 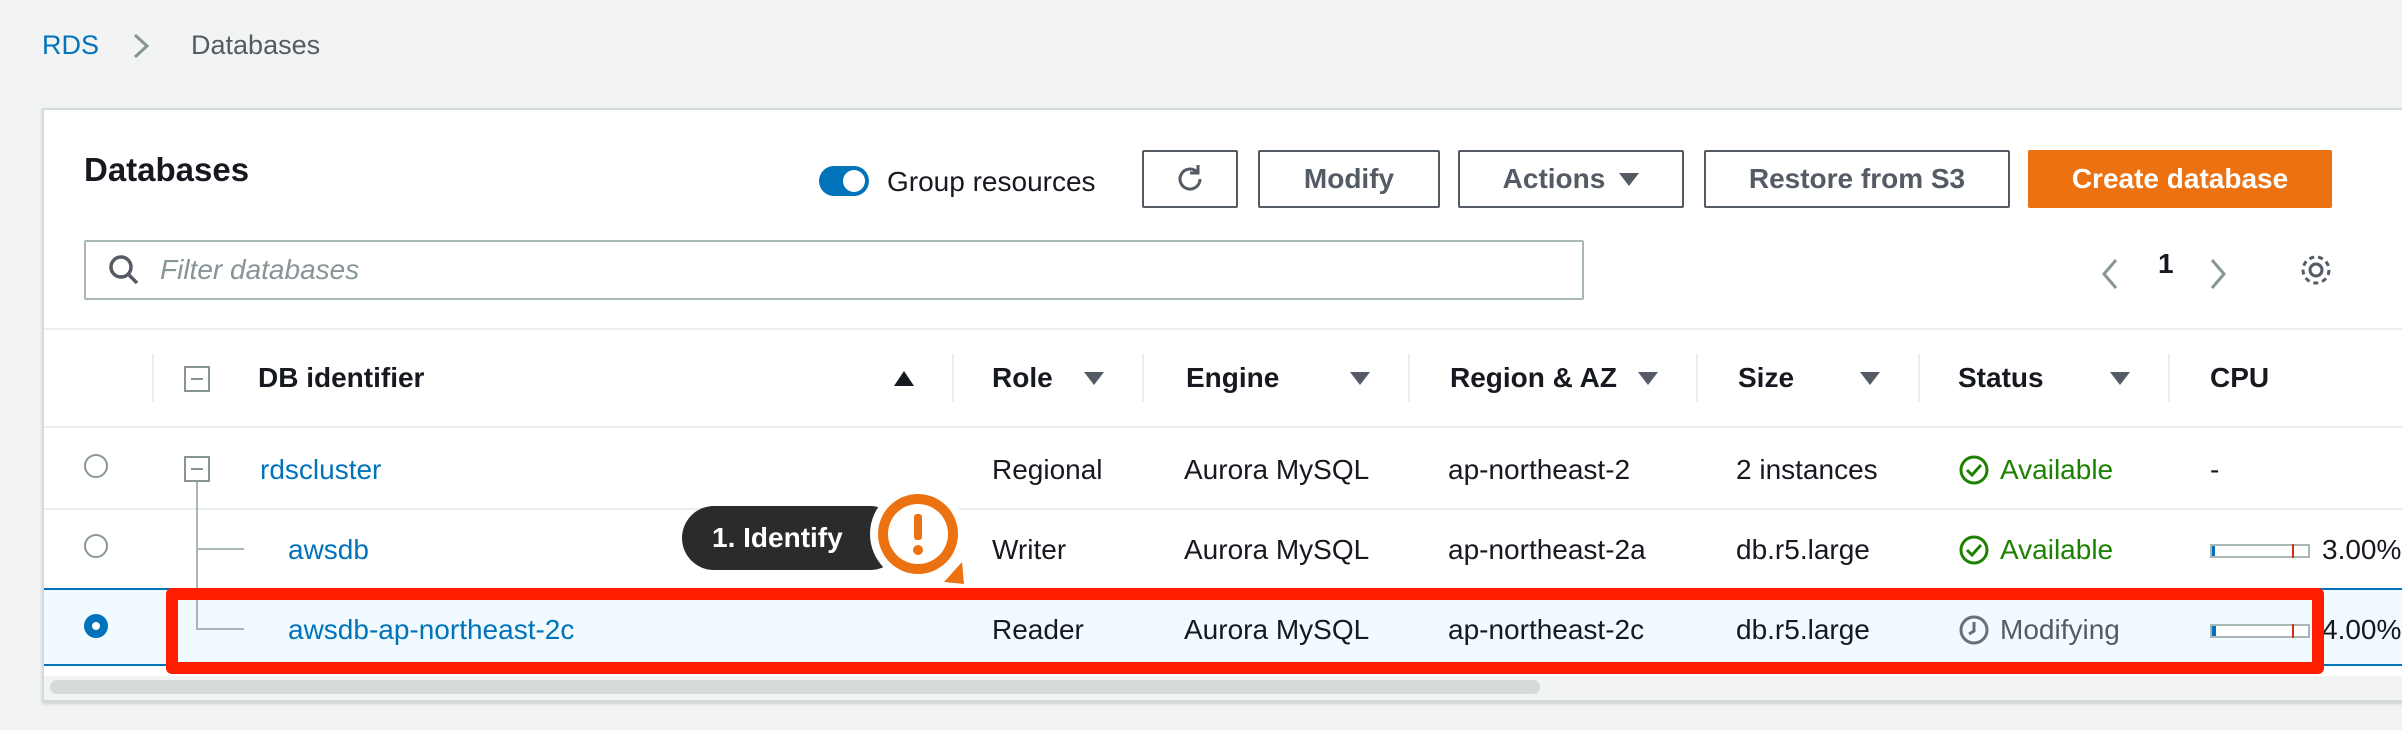 I want to click on breadcrumb-rds-link: RDS, so click(x=70, y=45).